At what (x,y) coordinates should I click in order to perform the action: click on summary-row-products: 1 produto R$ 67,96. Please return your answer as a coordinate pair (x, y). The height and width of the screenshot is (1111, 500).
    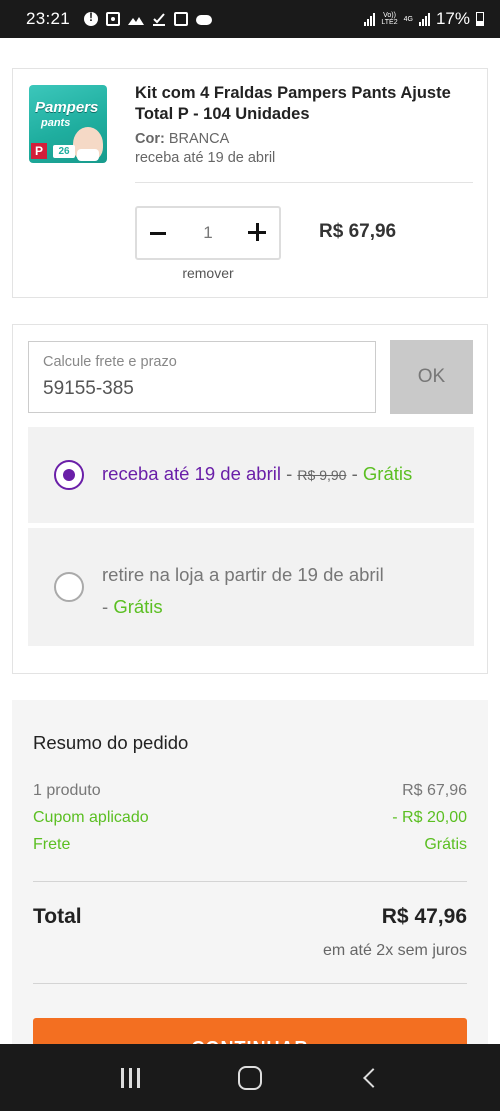
    Looking at the image, I should click on (250, 791).